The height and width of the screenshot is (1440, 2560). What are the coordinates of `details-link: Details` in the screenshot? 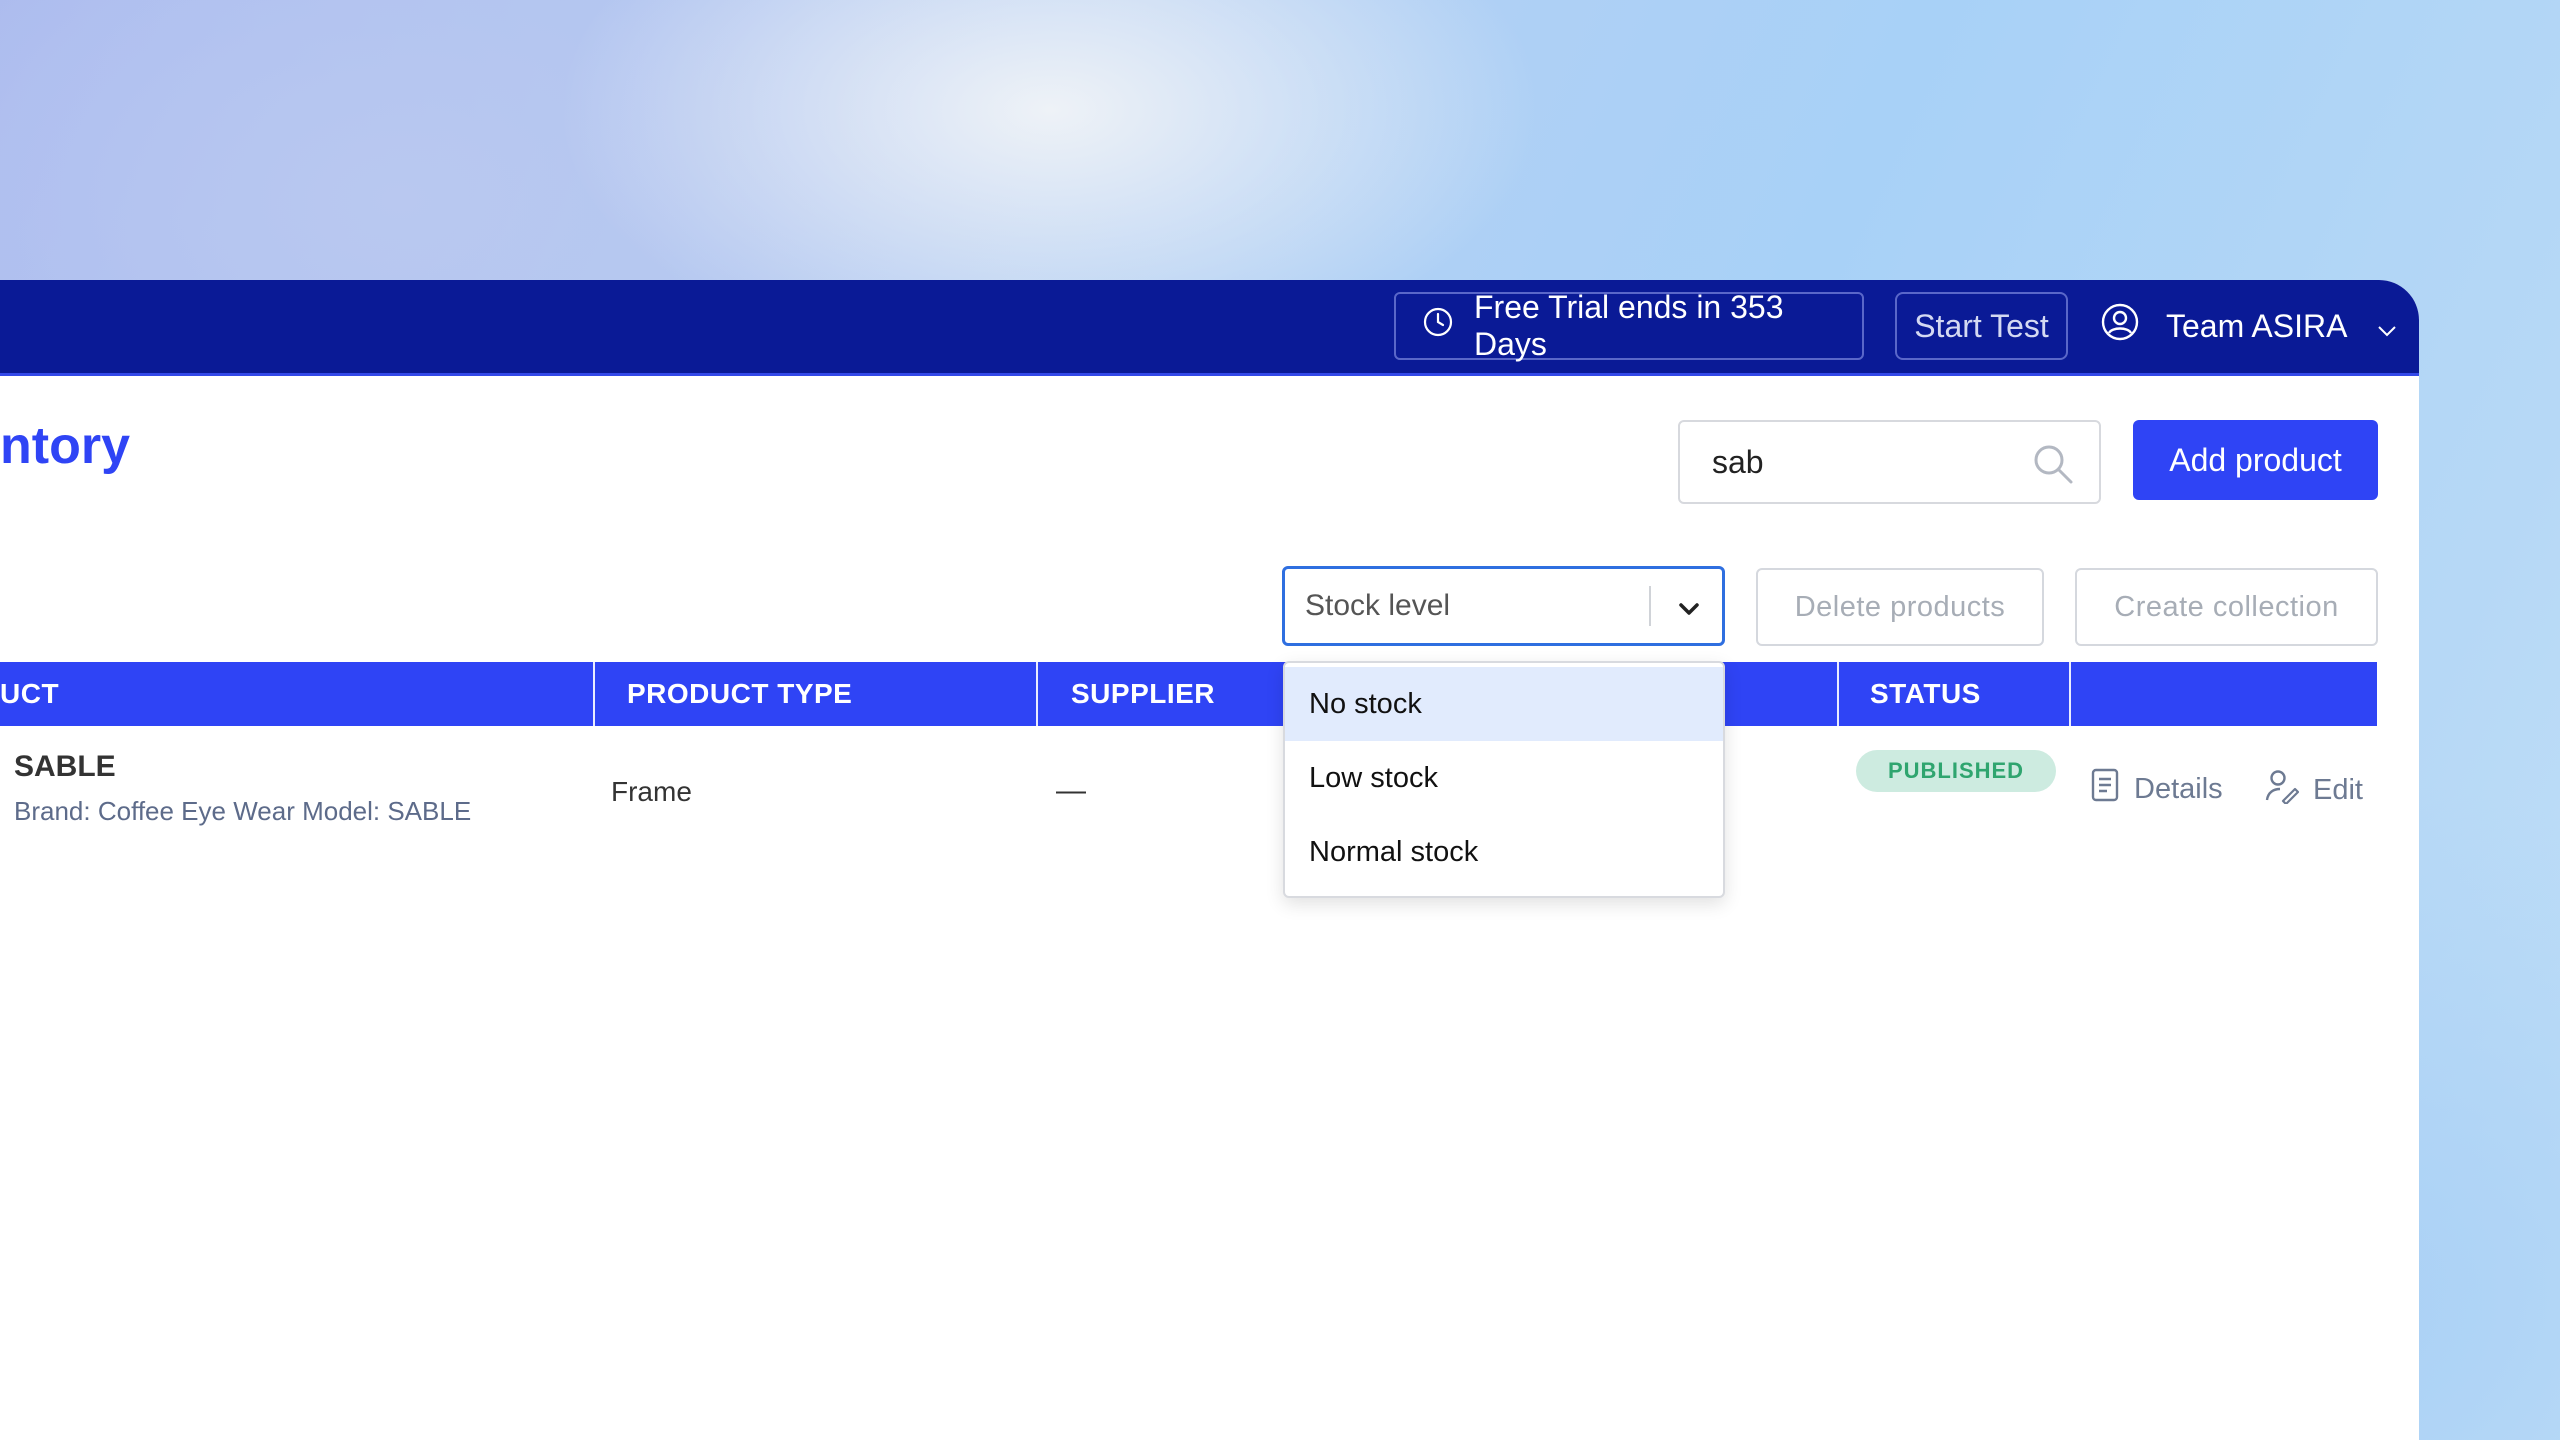 It's located at (2156, 789).